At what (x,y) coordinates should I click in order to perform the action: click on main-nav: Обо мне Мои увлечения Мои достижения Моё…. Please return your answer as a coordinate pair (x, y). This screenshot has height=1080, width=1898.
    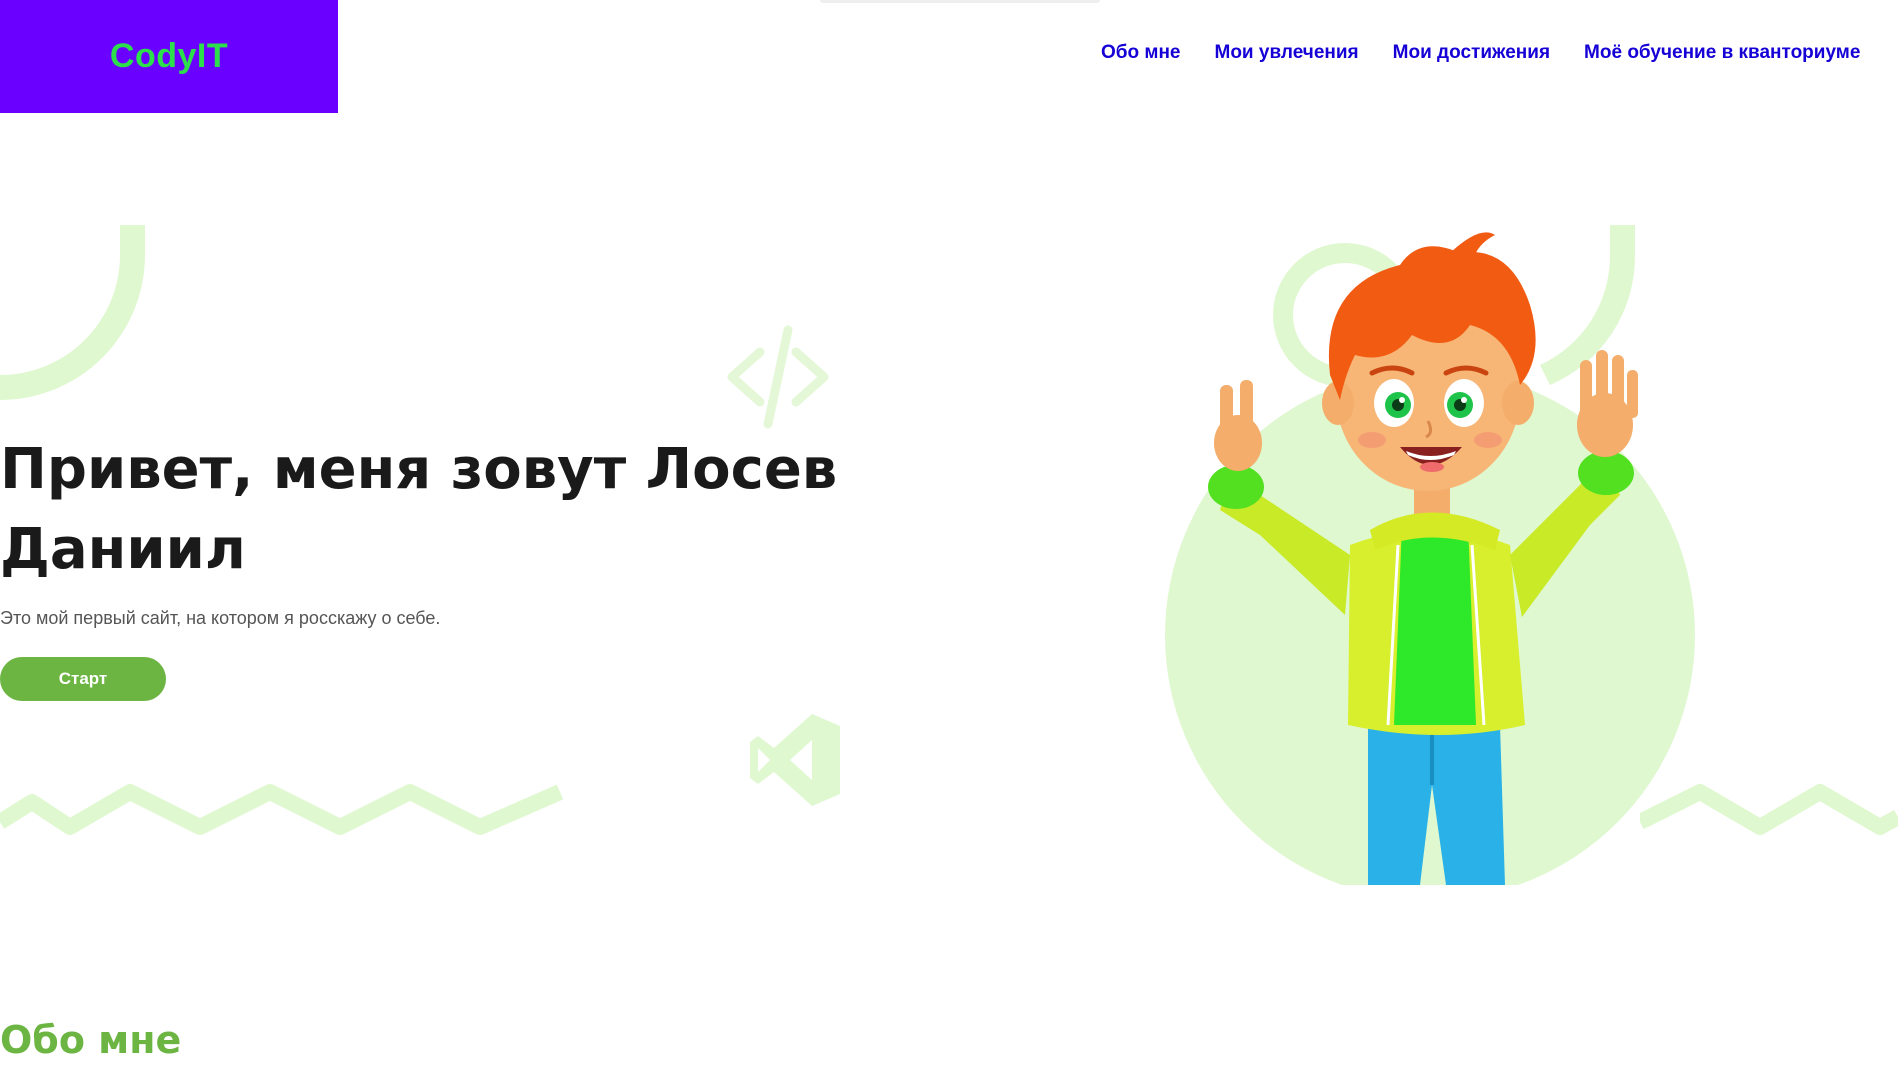
    Looking at the image, I should click on (1480, 53).